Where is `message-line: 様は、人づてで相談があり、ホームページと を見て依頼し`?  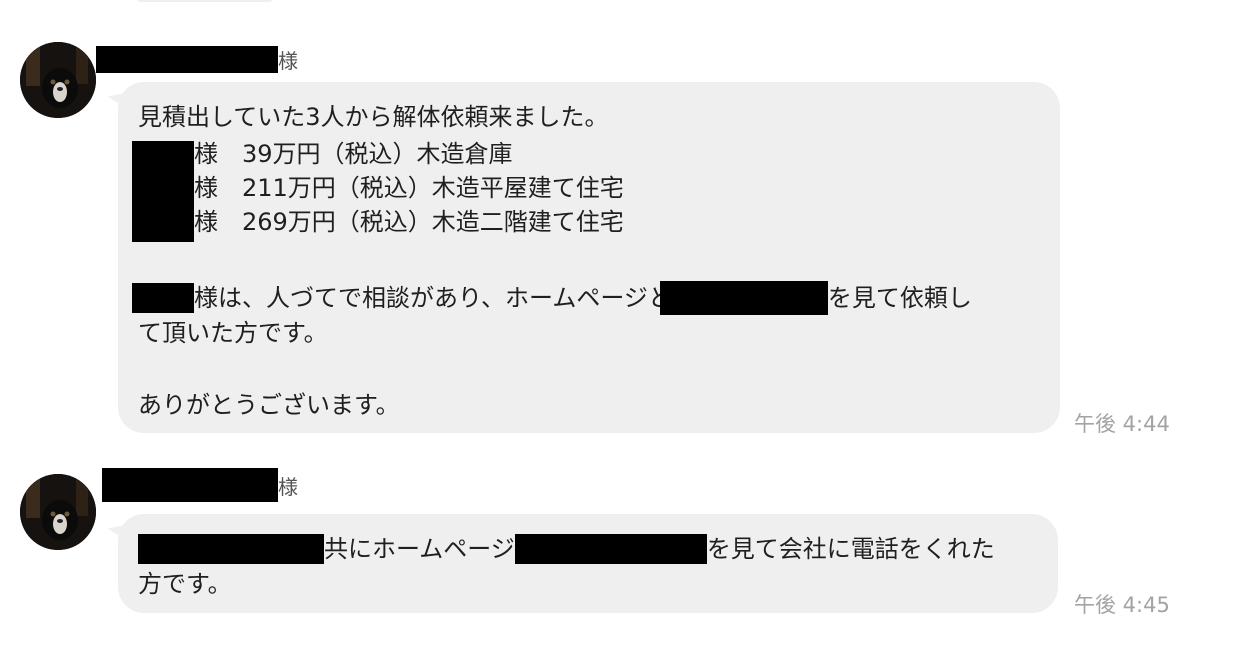 message-line: 様は、人づてで相談があり、ホームページと を見て依頼し is located at coordinates (552, 298).